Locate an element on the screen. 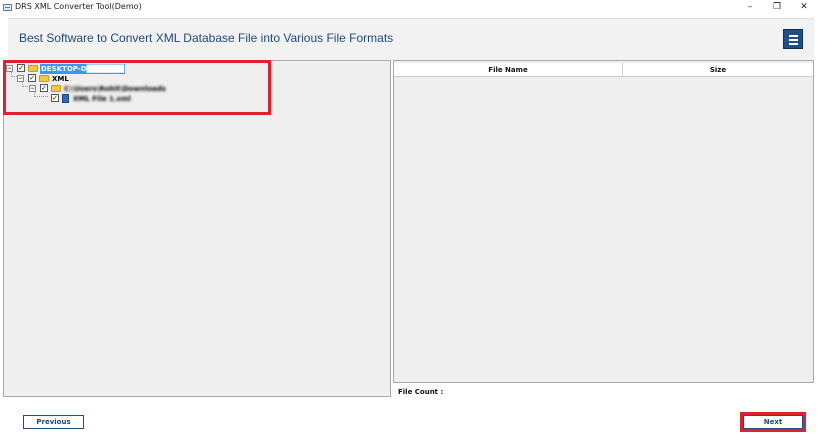 The image size is (820, 437). app-icon is located at coordinates (7, 7).